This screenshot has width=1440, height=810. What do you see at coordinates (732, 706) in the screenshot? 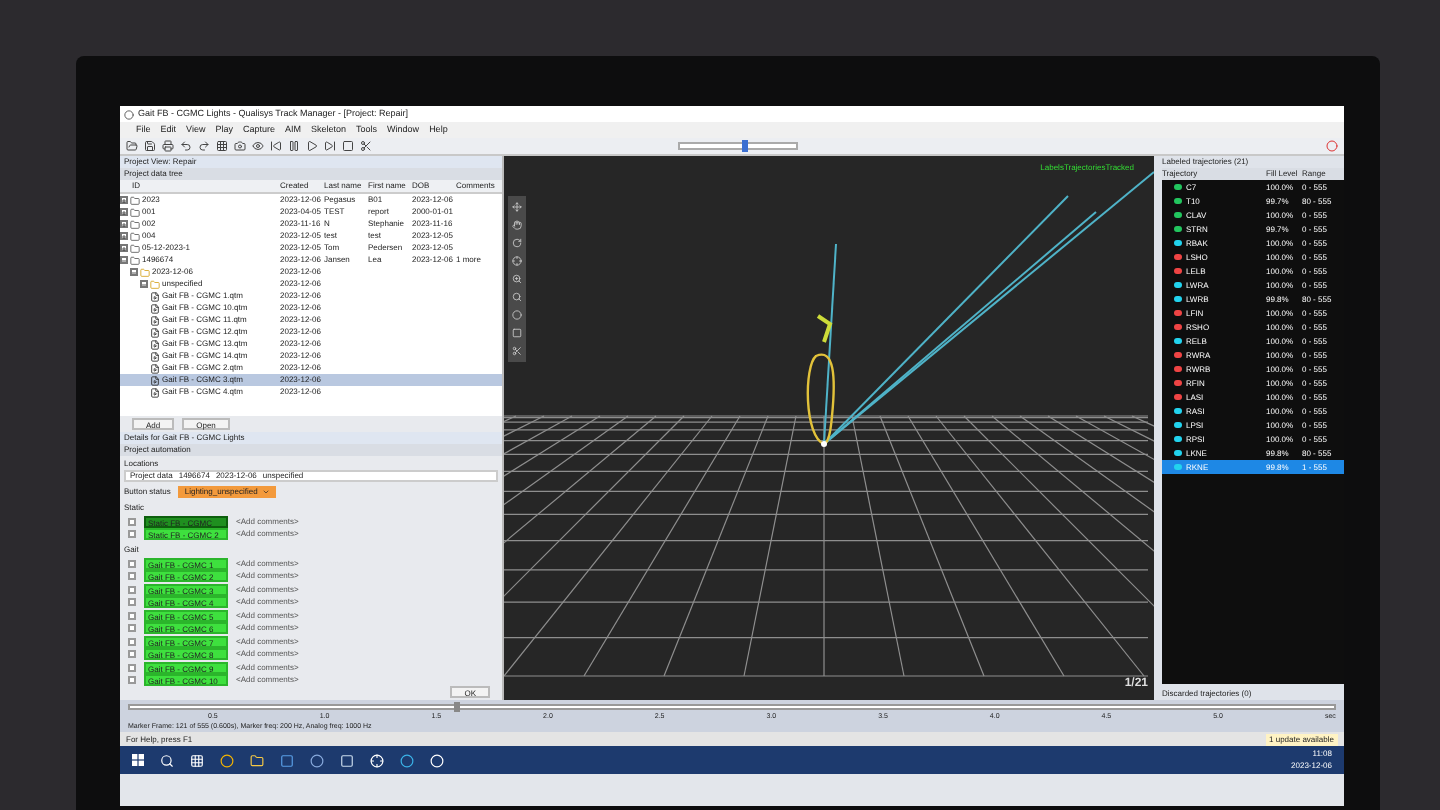
I see `timeline-track` at bounding box center [732, 706].